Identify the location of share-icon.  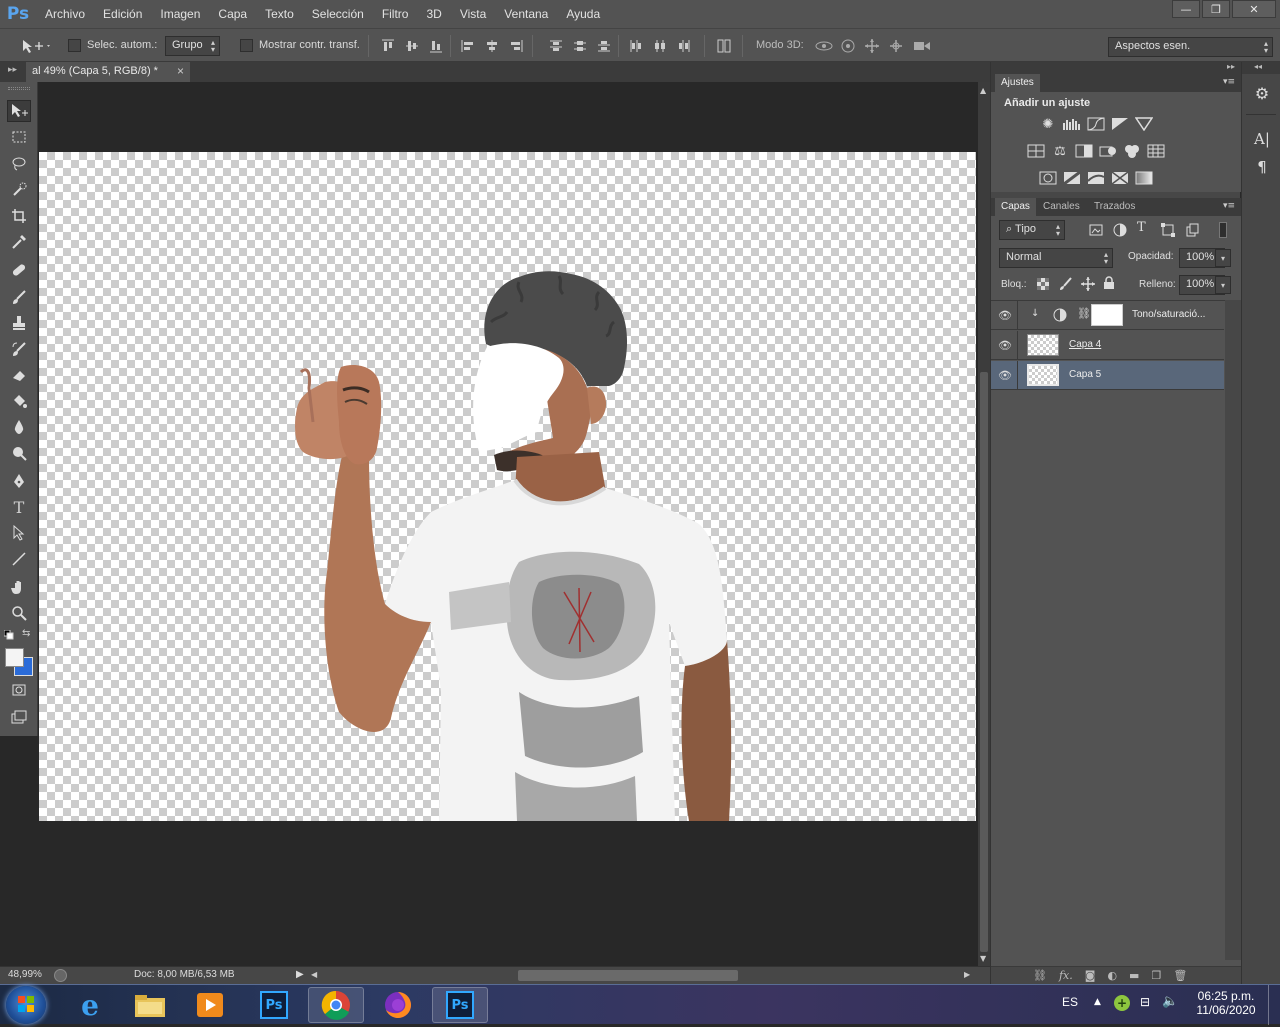
(60, 975).